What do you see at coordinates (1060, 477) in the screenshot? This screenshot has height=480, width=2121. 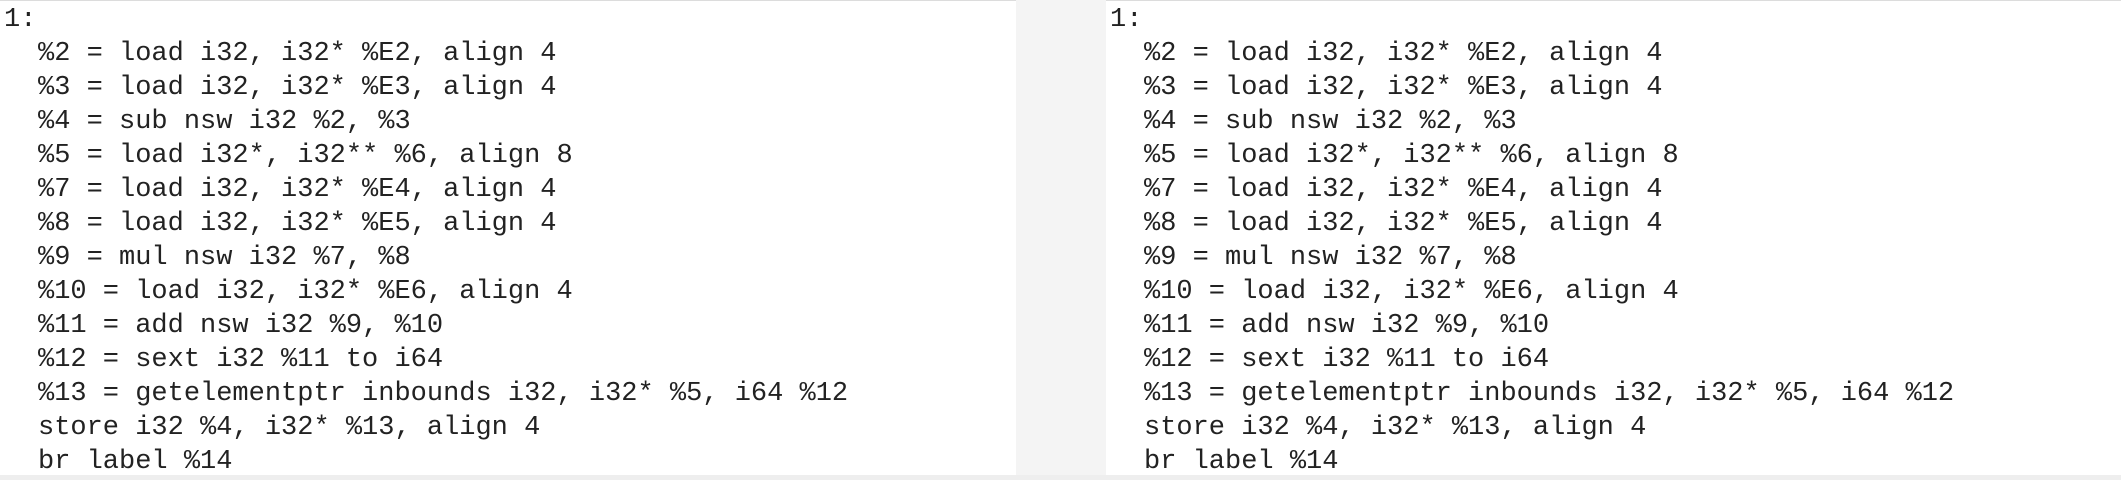 I see `bottom-border` at bounding box center [1060, 477].